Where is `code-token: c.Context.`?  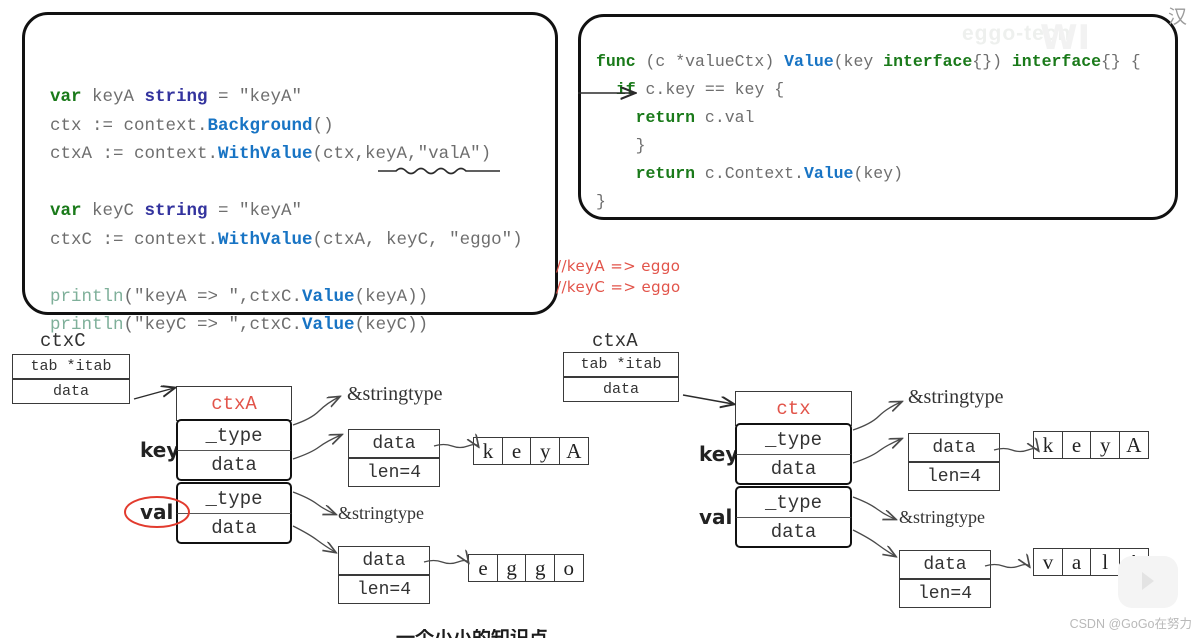
code-token: c.Context. is located at coordinates (749, 173).